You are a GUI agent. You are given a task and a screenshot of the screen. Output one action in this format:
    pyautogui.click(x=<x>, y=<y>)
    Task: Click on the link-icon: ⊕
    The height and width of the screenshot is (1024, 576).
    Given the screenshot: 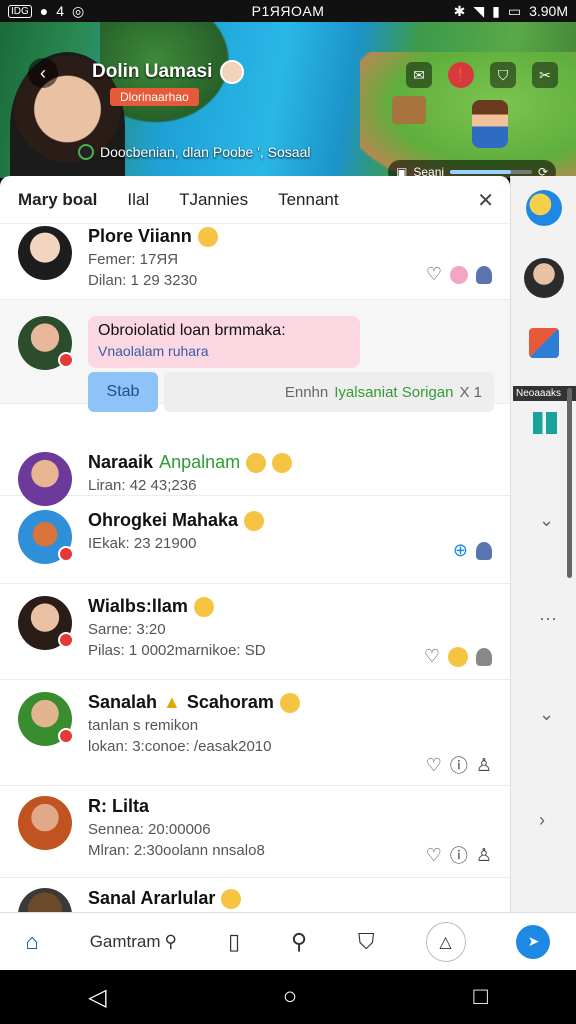 What is the action you would take?
    pyautogui.click(x=460, y=550)
    